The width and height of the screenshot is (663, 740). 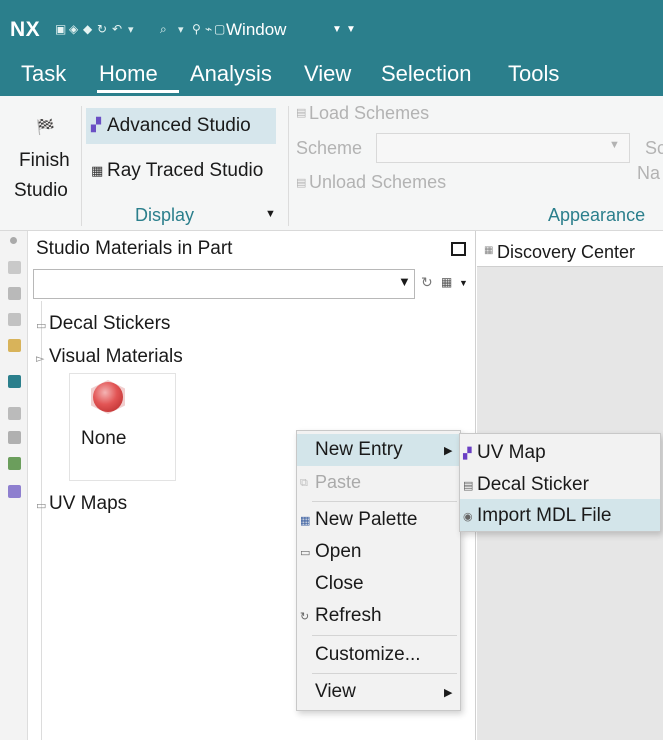 What do you see at coordinates (108, 397) in the screenshot?
I see `material-sphere-icon` at bounding box center [108, 397].